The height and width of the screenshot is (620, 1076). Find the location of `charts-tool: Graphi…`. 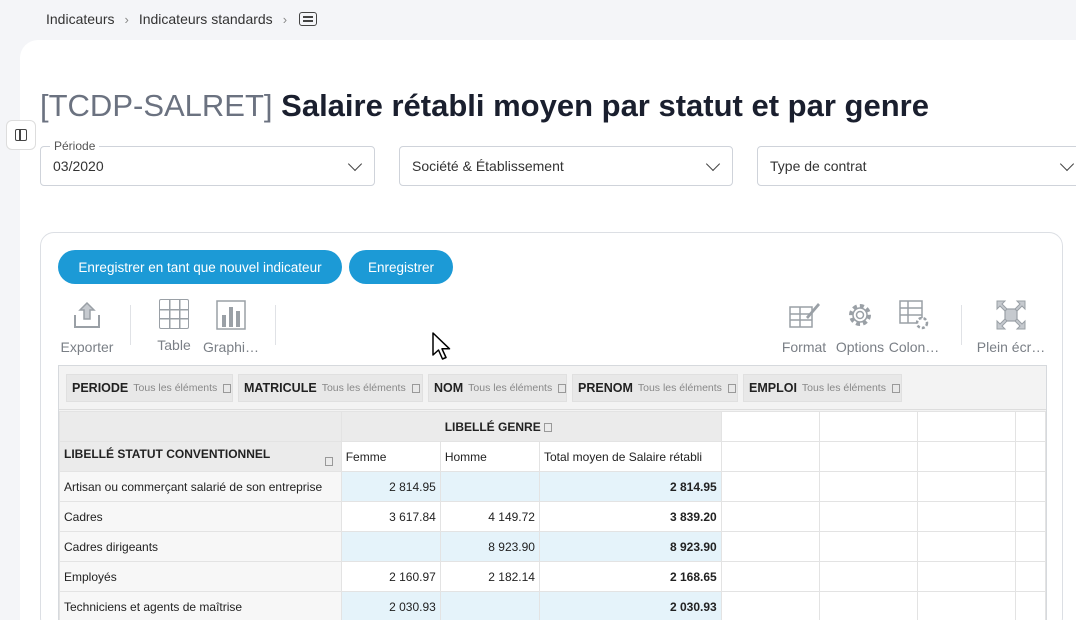

charts-tool: Graphi… is located at coordinates (231, 327).